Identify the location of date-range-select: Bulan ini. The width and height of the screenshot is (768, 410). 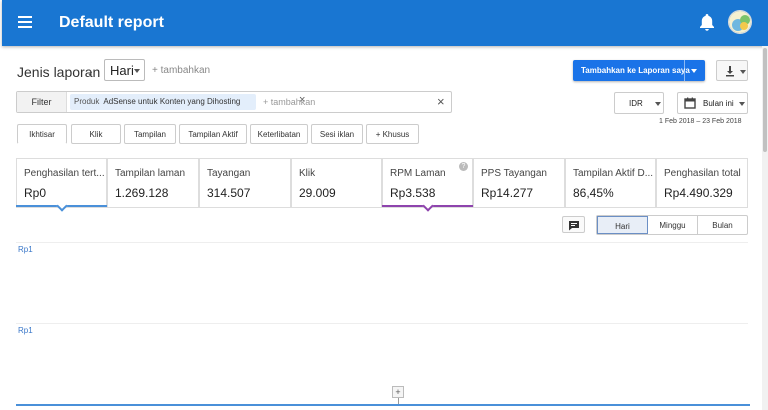
(712, 103).